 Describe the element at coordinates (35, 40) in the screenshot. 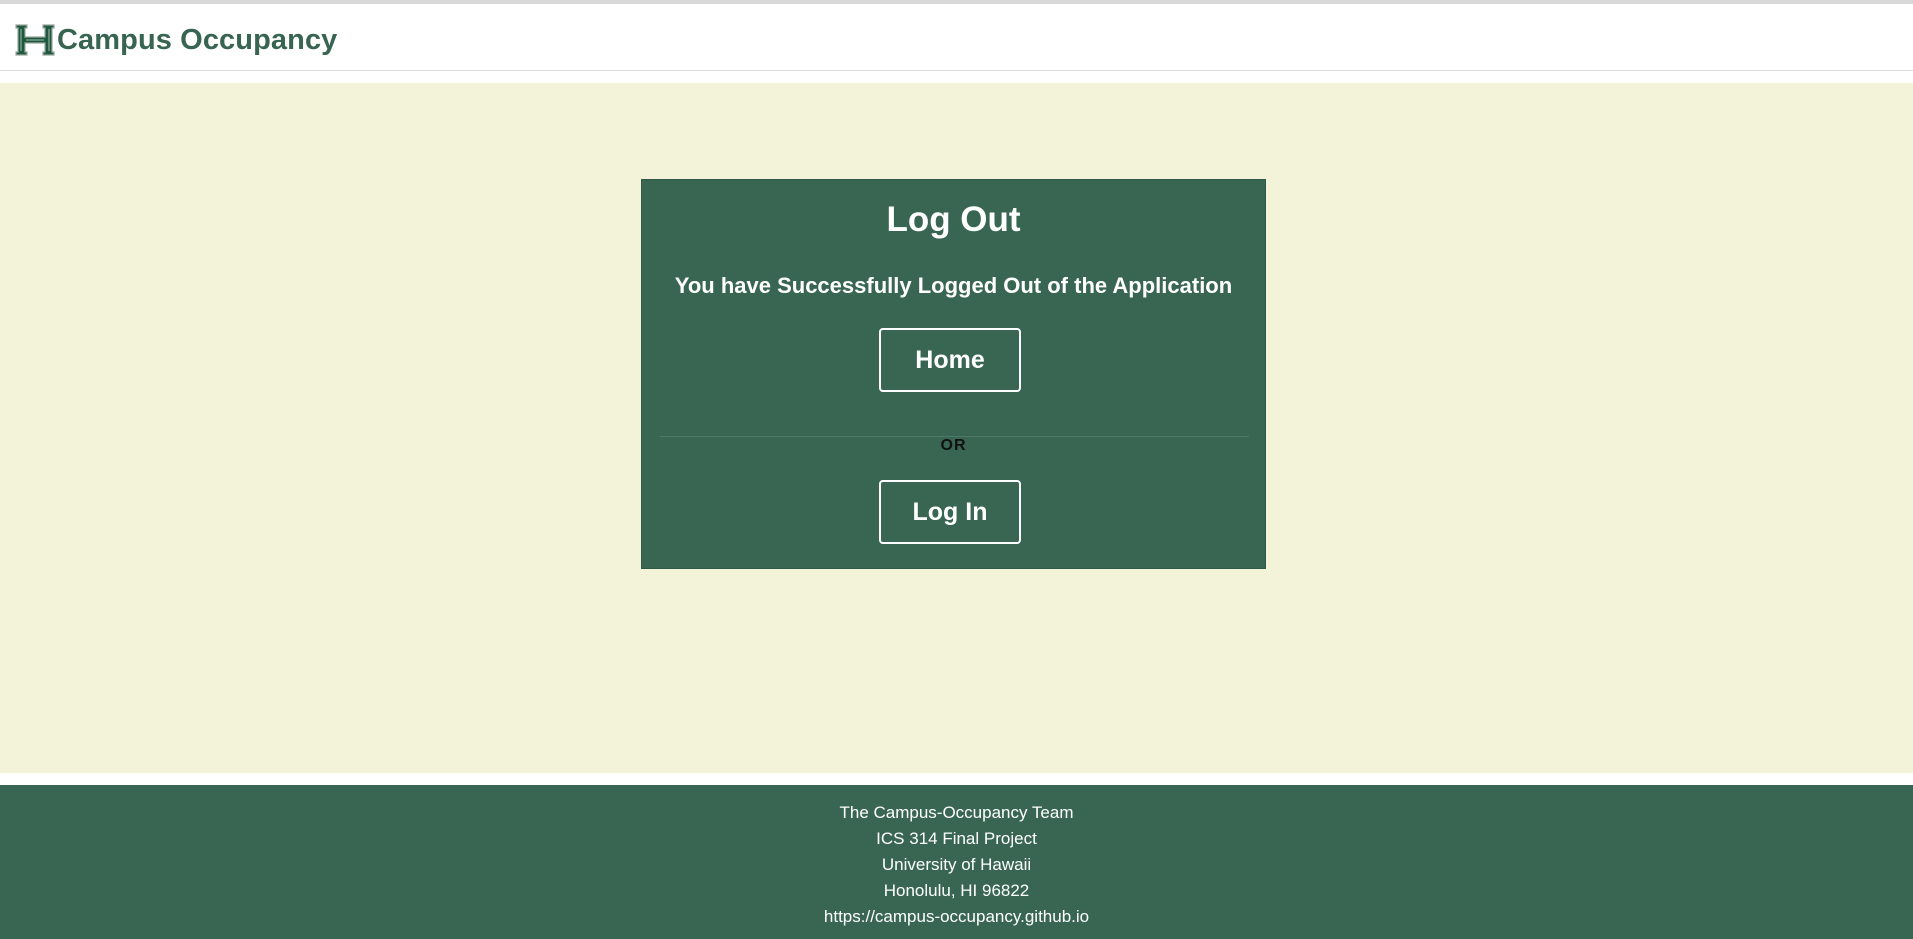

I see `uh-h-logo-icon` at that location.